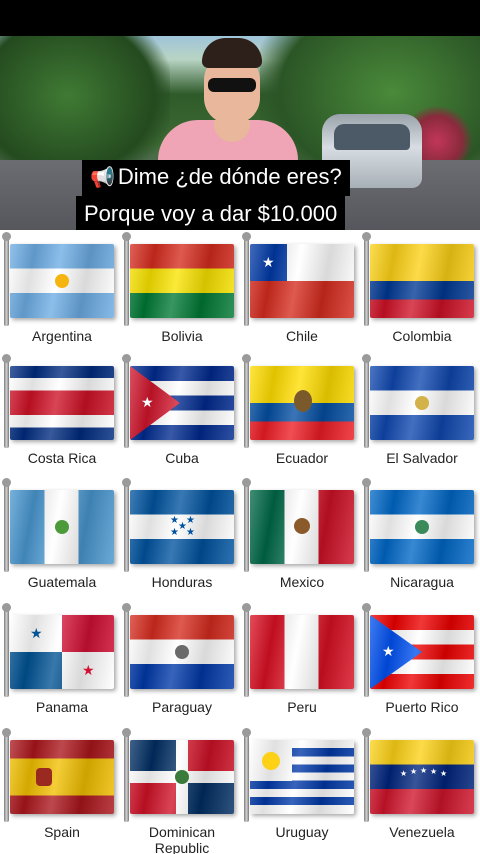 This screenshot has width=480, height=854. I want to click on flag-card-spain: Spain, so click(60, 791).